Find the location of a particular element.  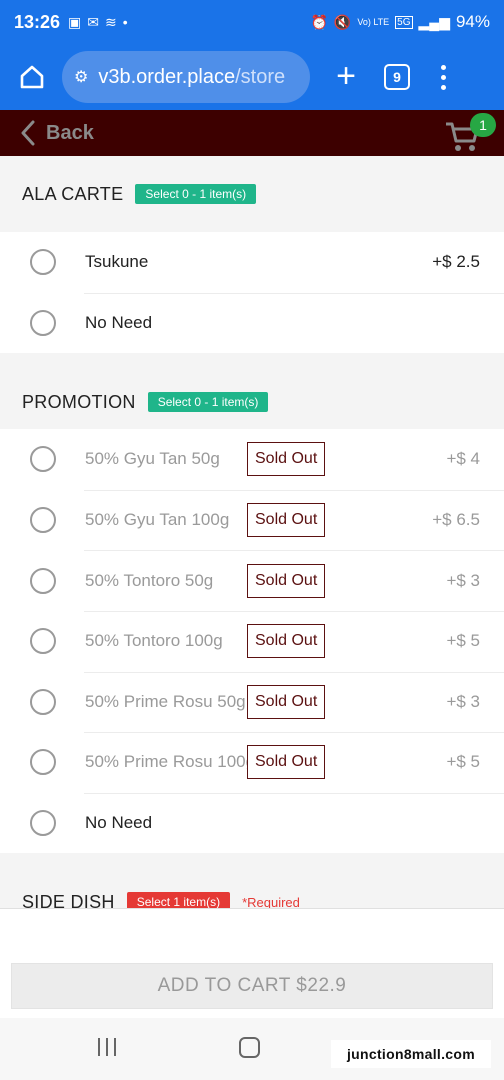

option-price: +$ 6.5 is located at coordinates (456, 520).